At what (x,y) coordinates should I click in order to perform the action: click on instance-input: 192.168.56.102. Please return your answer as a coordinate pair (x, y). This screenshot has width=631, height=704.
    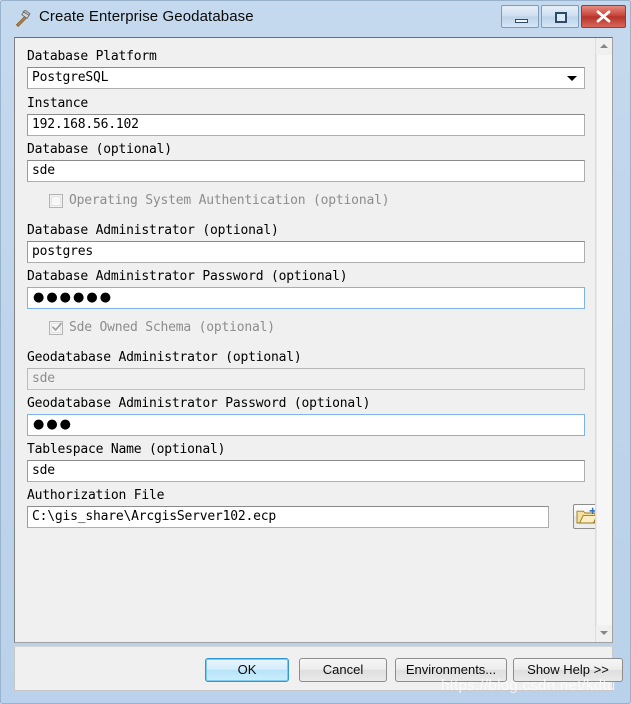
    Looking at the image, I should click on (306, 125).